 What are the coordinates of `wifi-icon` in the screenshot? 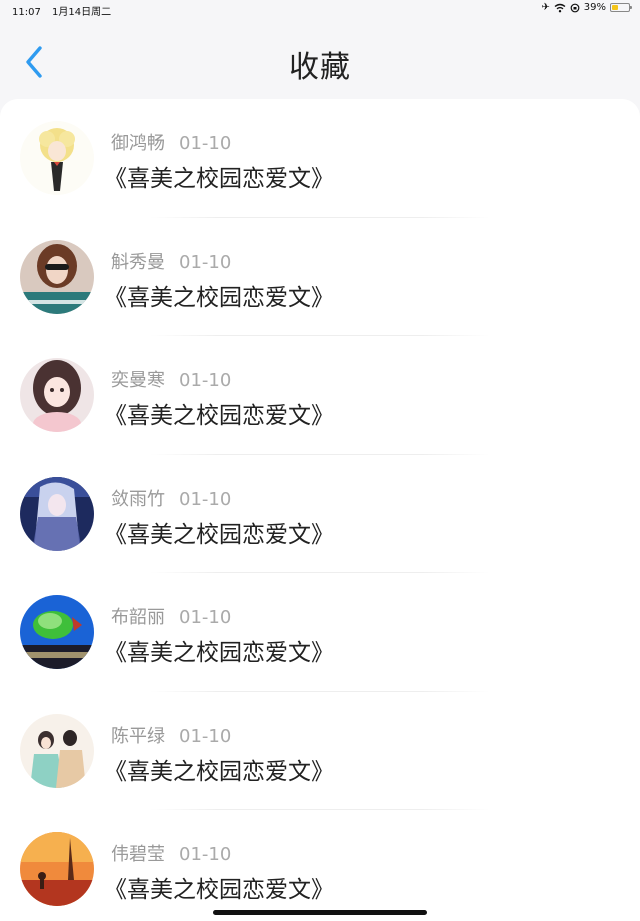 It's located at (560, 7).